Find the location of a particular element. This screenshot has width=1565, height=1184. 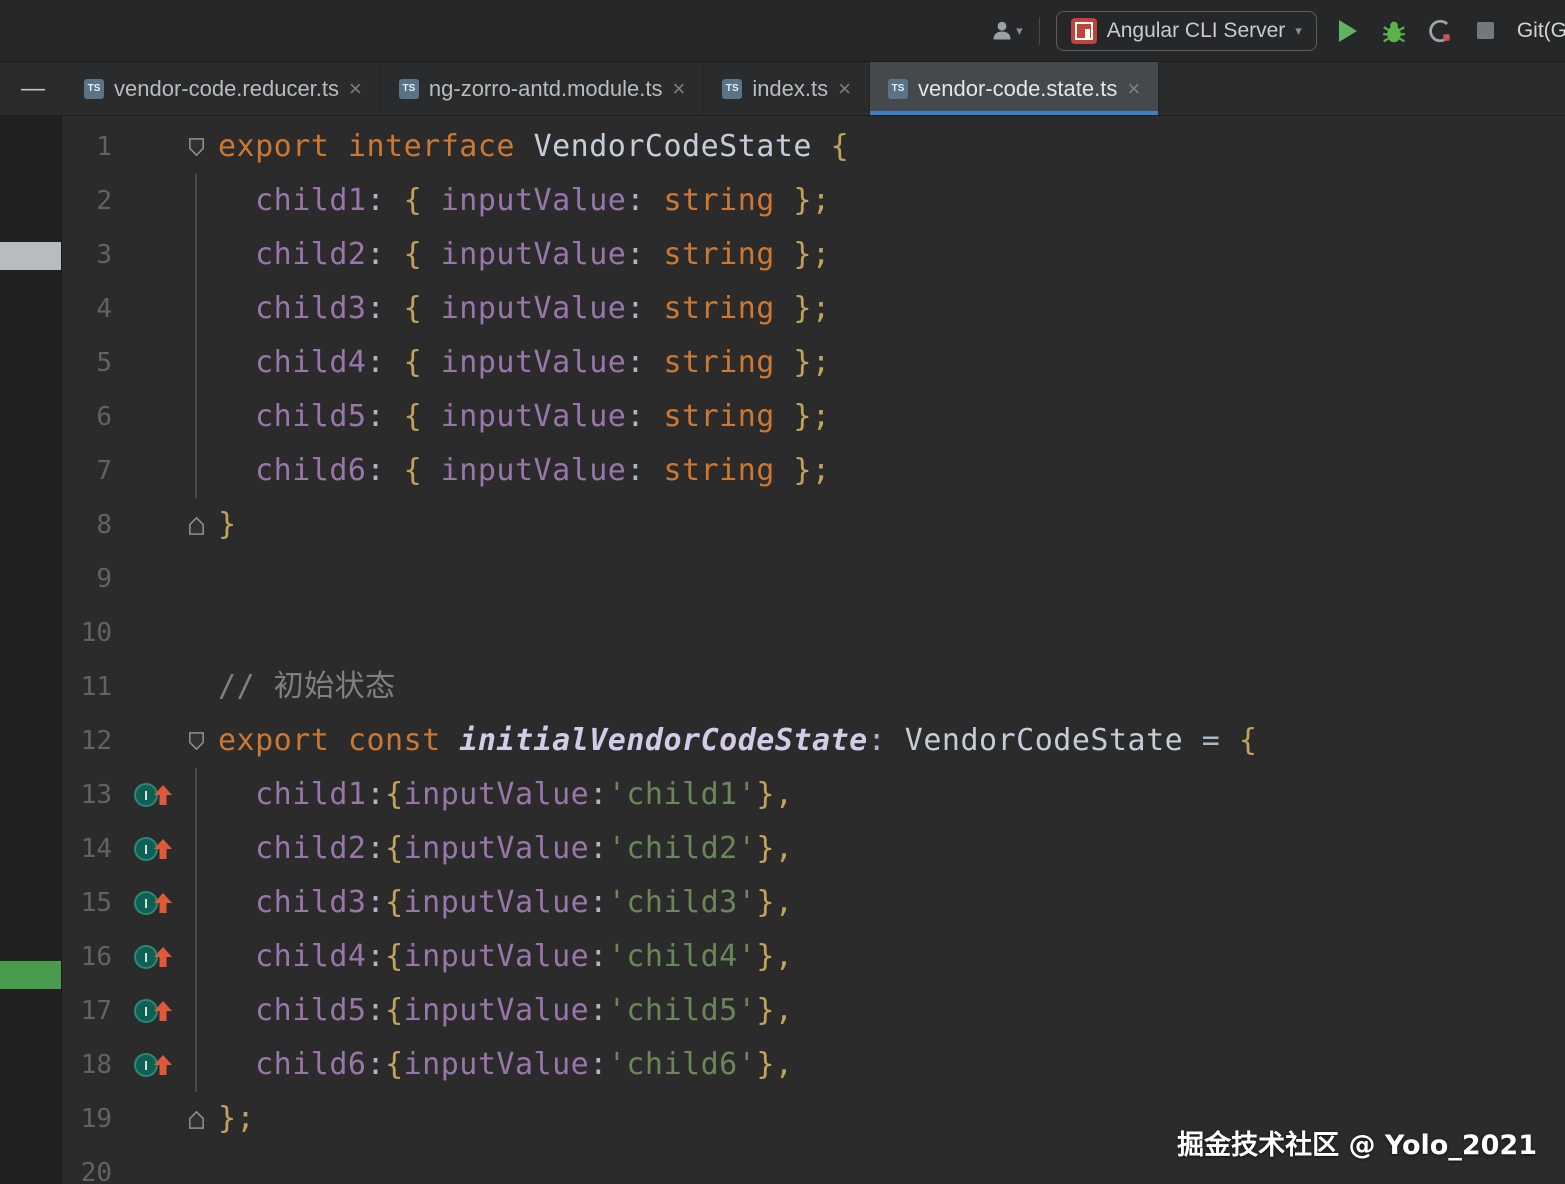

code-line: 18 I child6:{inputValue:'child6'}, is located at coordinates (813, 1065).